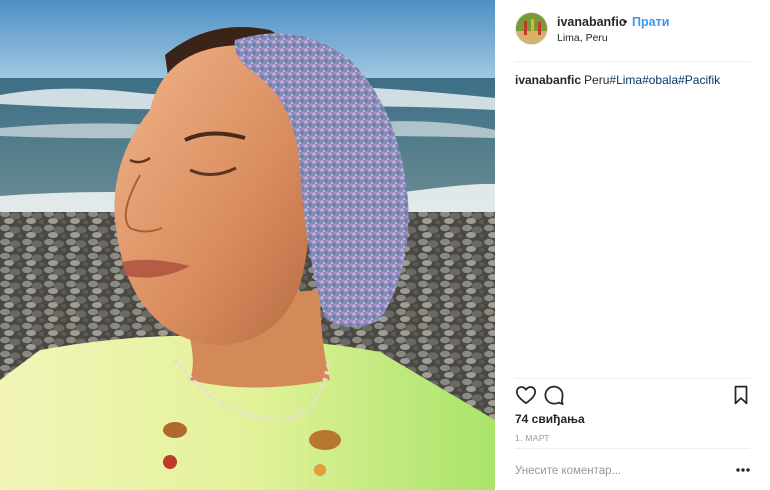  Describe the element at coordinates (660, 80) in the screenshot. I see `hashtag-obala: #obala` at that location.